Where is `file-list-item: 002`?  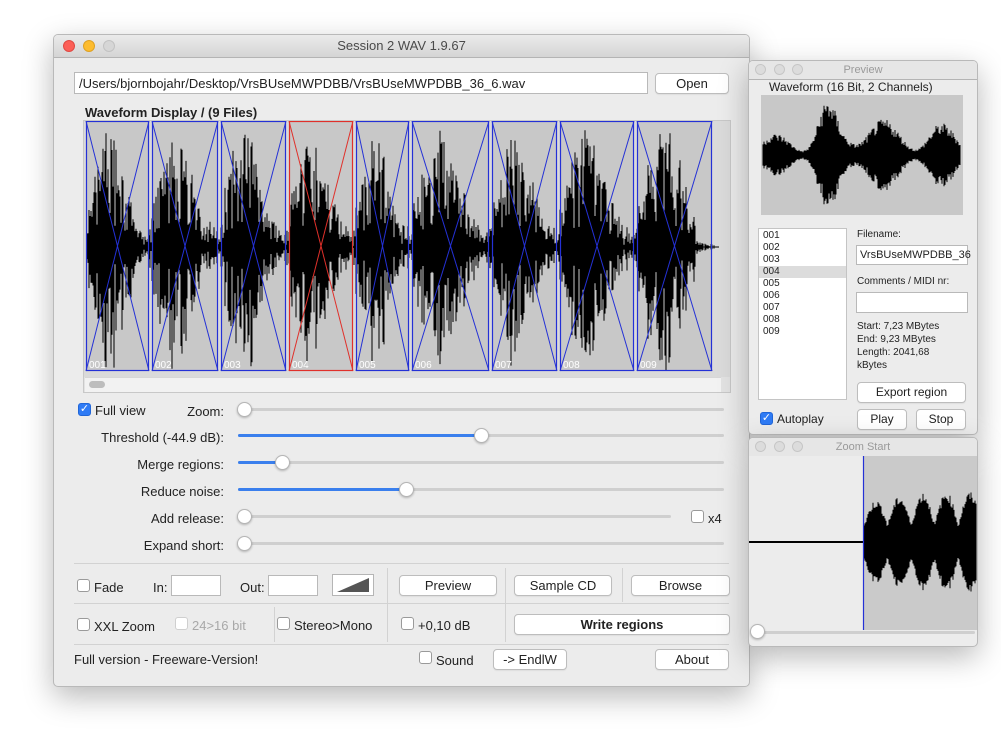
file-list-item: 002 is located at coordinates (802, 248).